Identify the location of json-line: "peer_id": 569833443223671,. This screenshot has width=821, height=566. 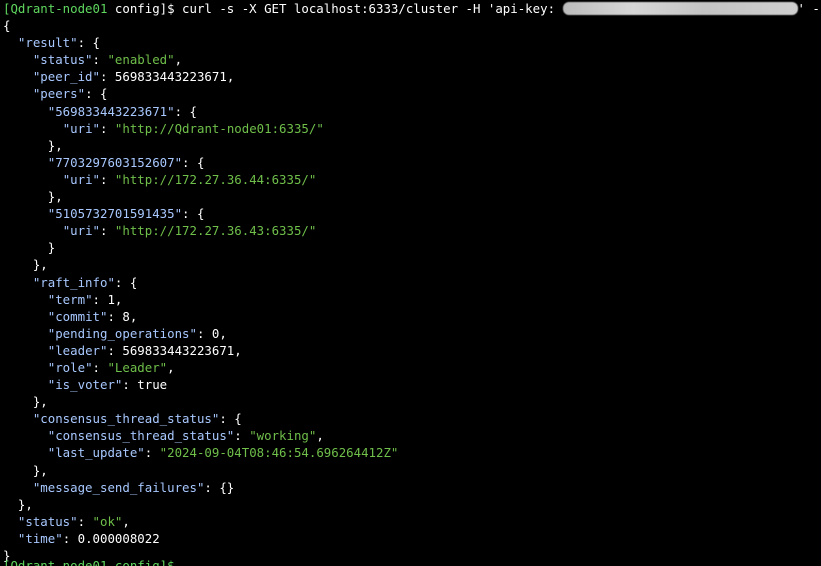
(410, 76).